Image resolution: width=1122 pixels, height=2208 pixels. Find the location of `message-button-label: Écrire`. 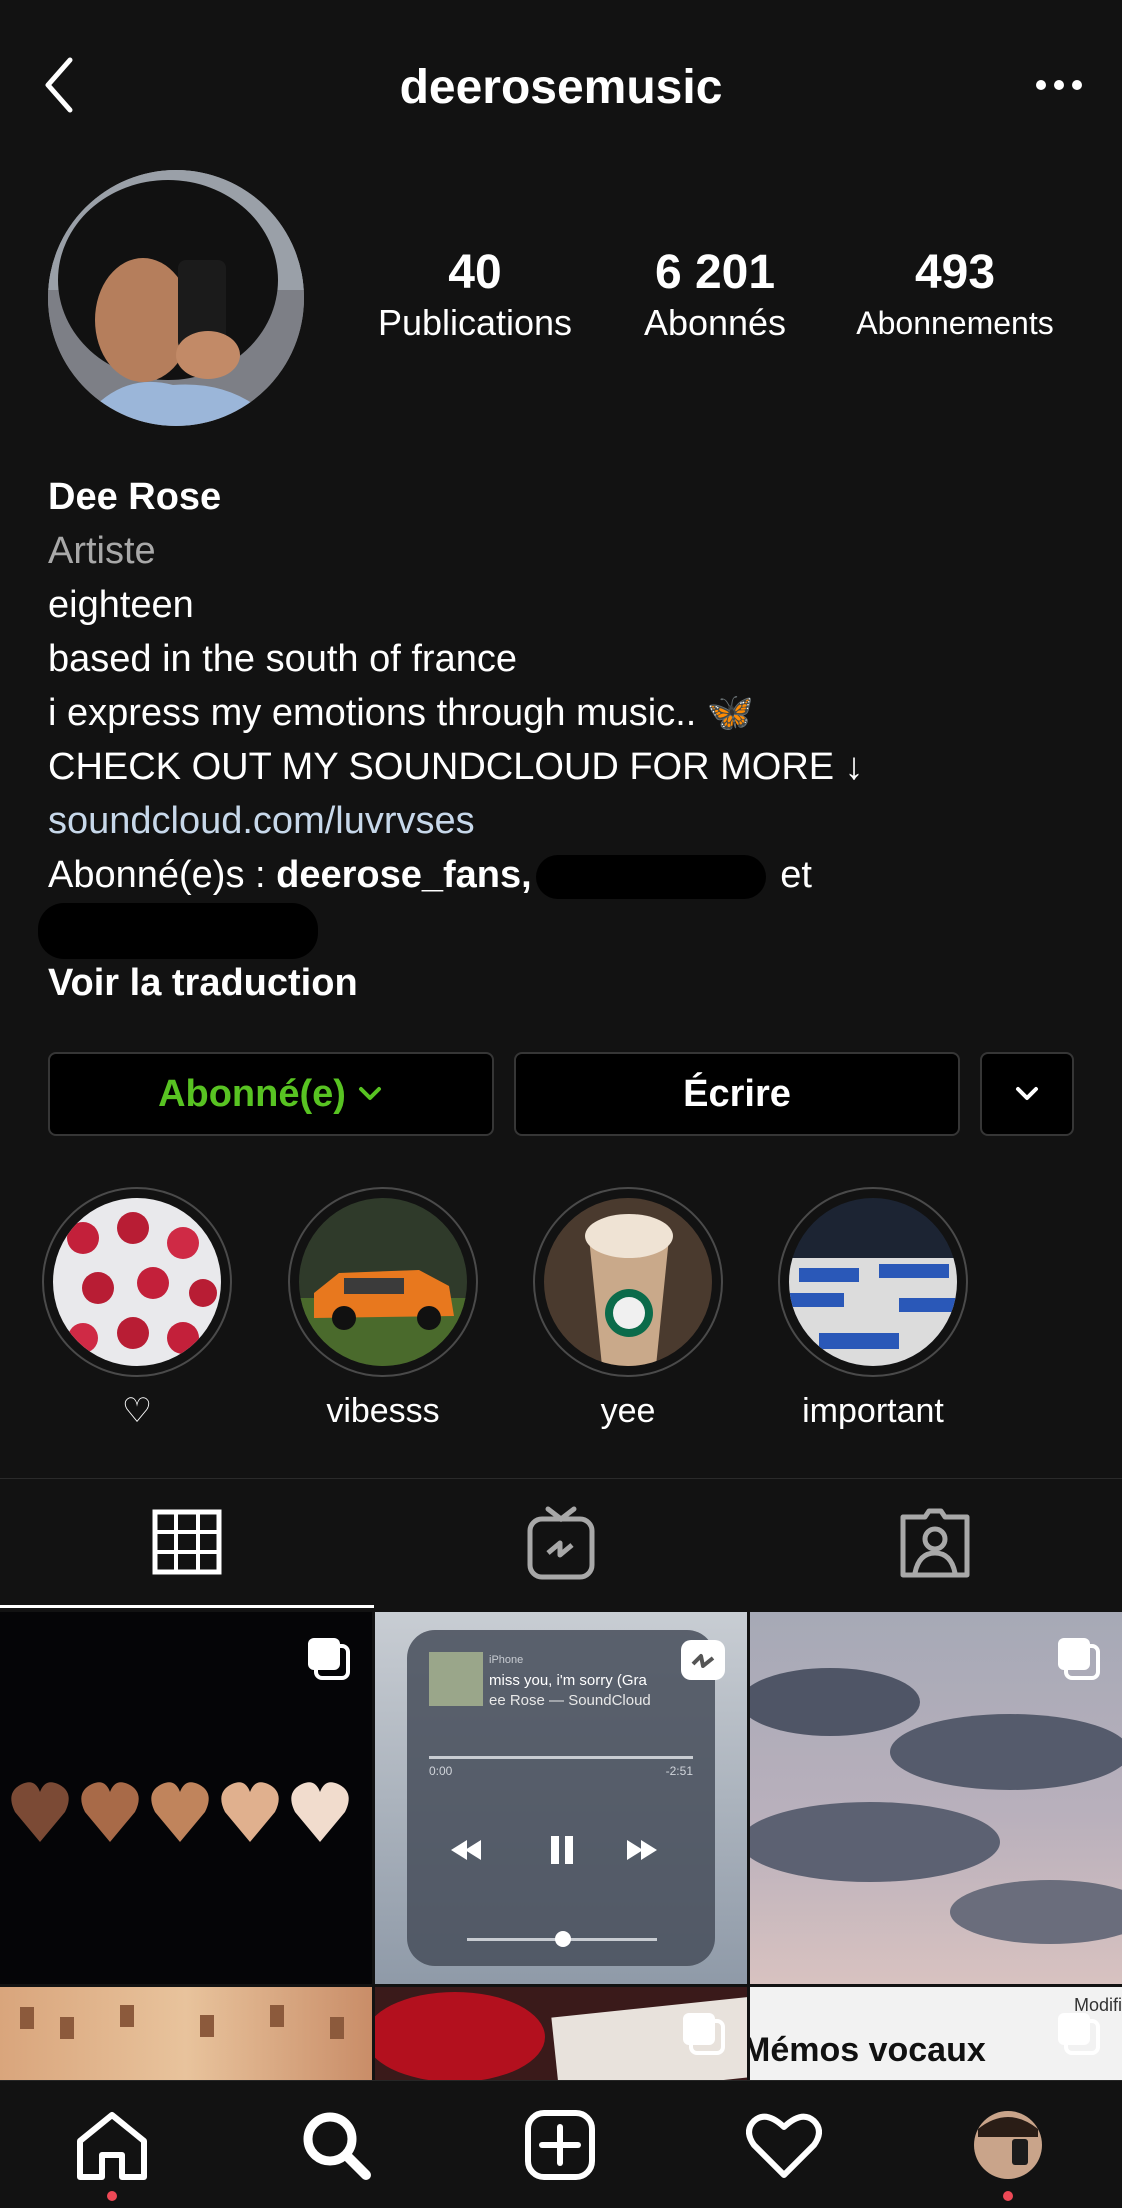

message-button-label: Écrire is located at coordinates (737, 1093).